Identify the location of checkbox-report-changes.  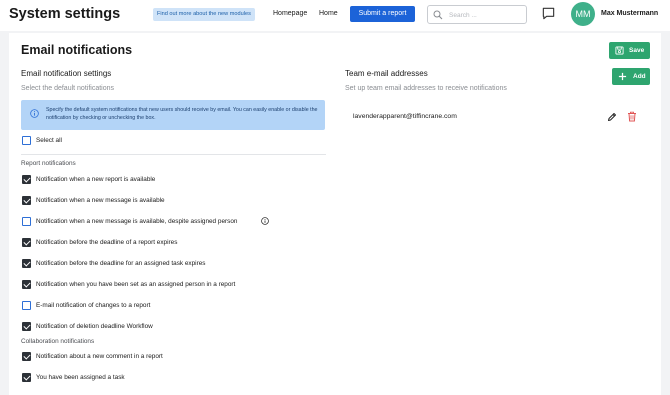
(26, 305).